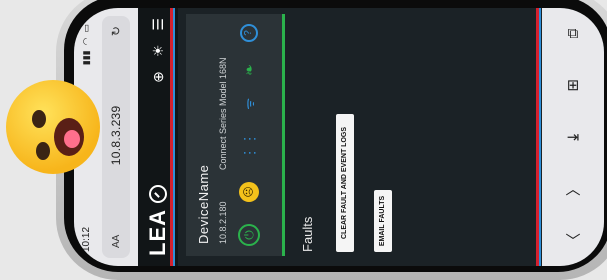  I want to click on email-faults-button: EMAIL FAULTS, so click(383, 221).